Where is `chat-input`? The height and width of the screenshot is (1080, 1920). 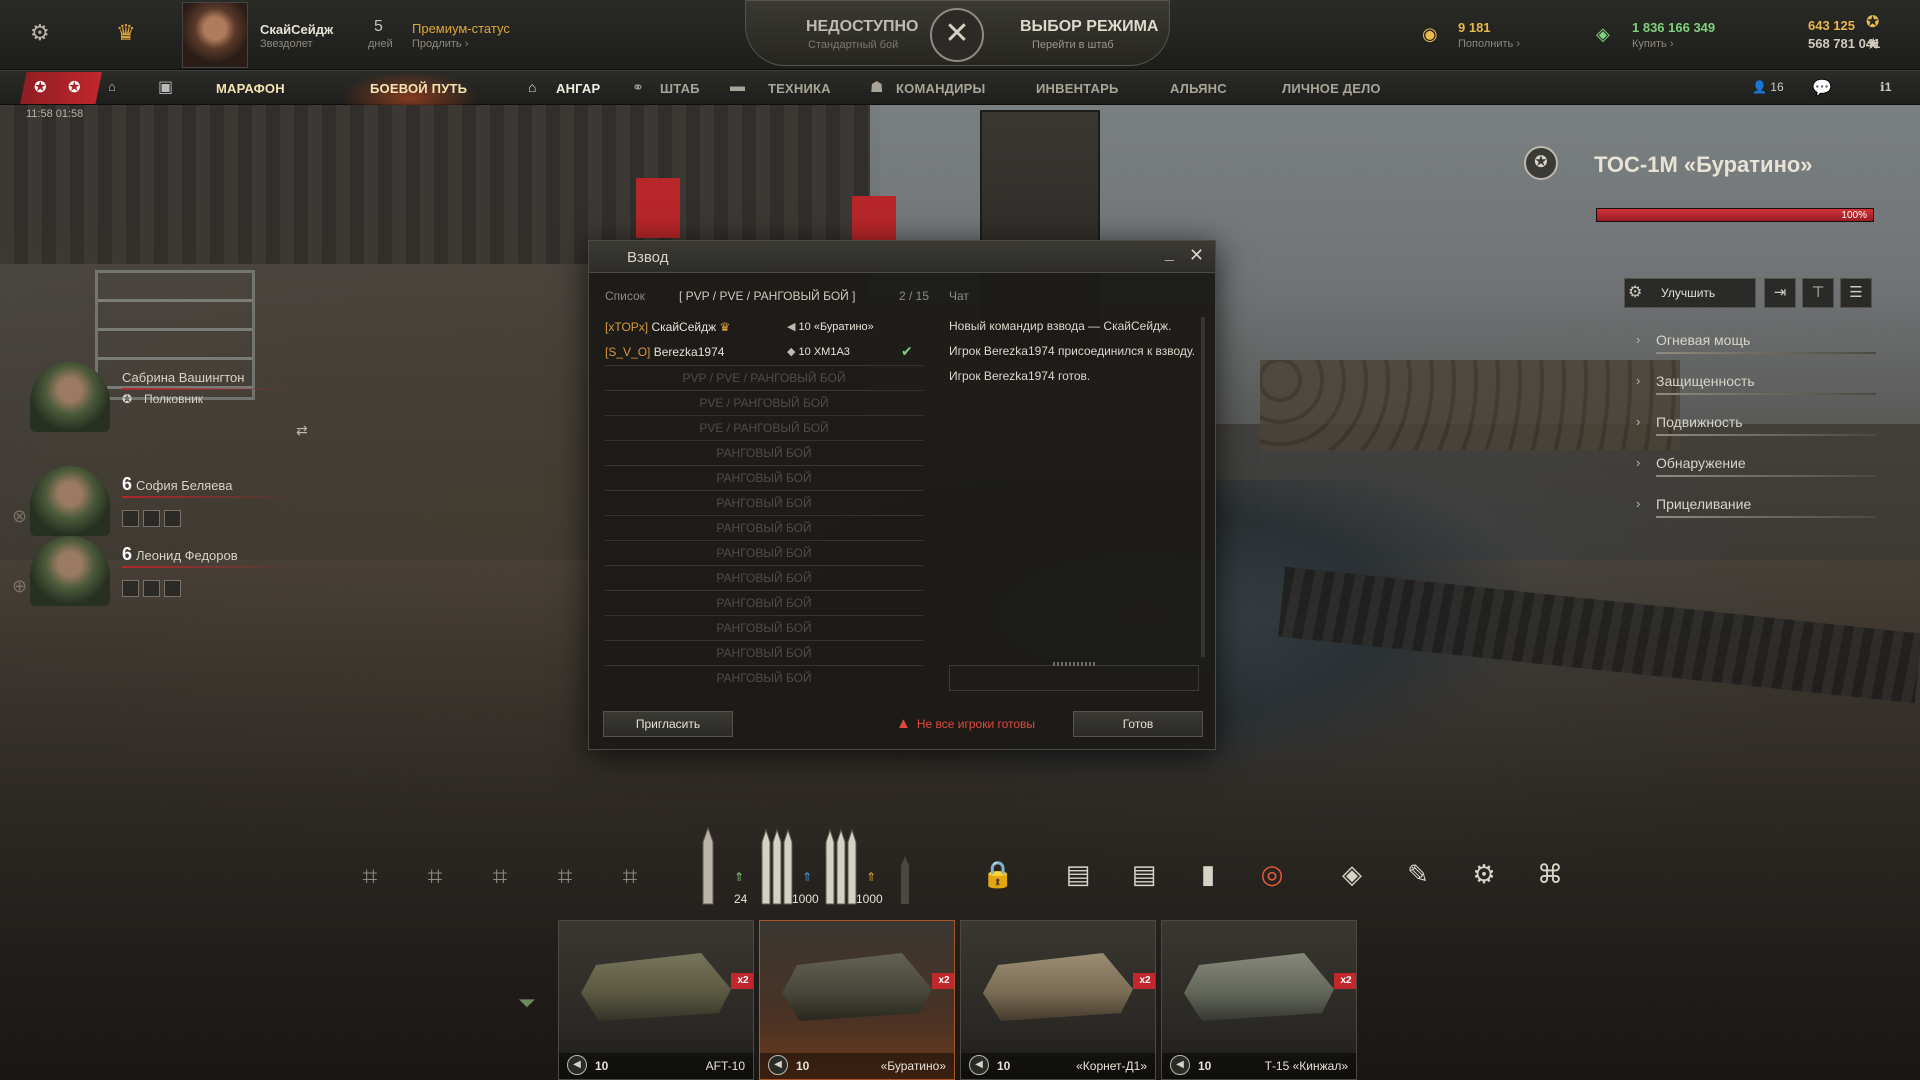
chat-input is located at coordinates (1074, 676).